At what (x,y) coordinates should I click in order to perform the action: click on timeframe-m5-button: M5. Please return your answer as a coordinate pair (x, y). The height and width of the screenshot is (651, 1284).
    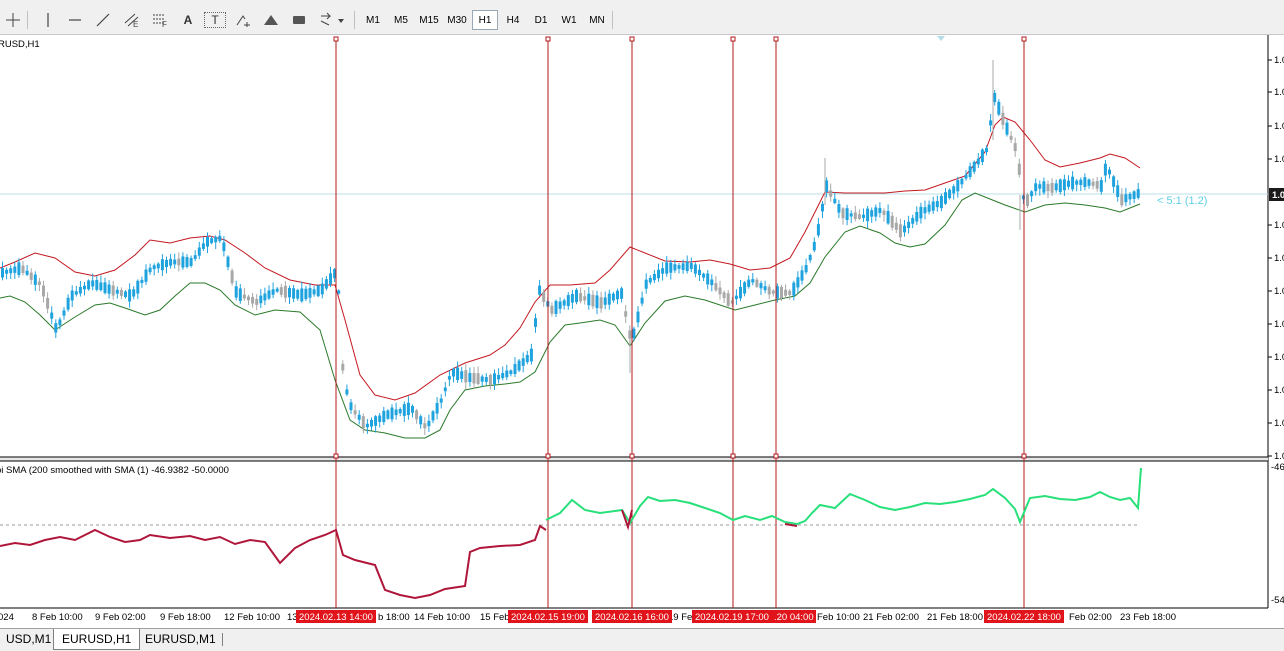
    Looking at the image, I should click on (401, 20).